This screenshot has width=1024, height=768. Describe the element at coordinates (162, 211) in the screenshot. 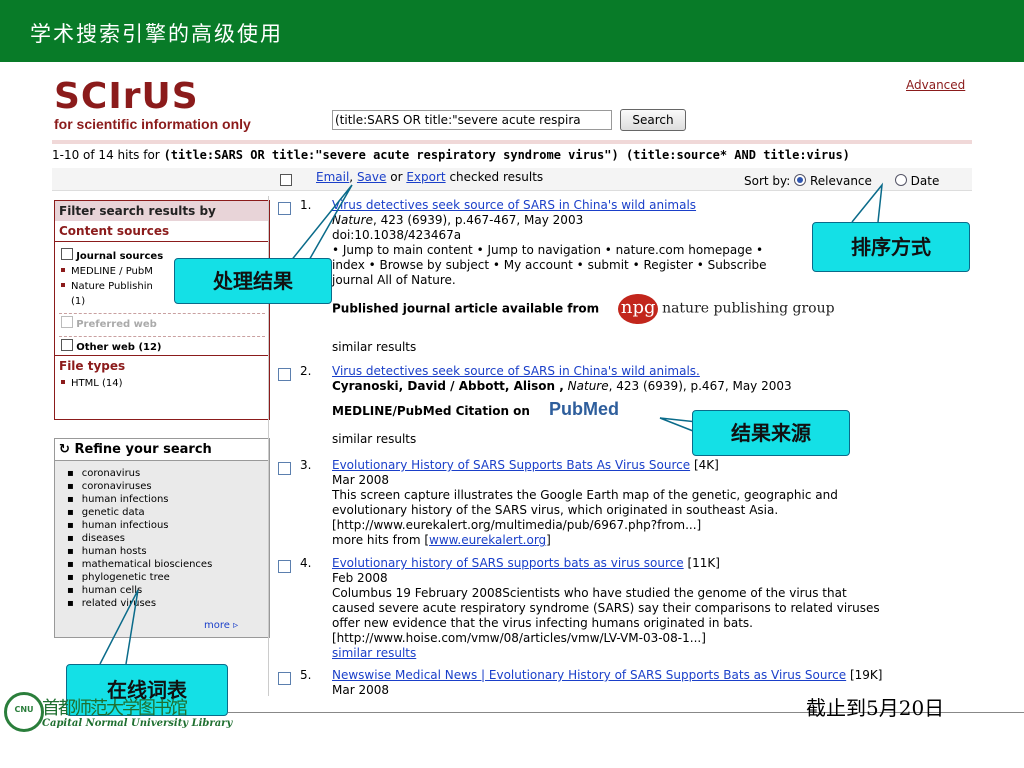

I see `filter-header: Filter search results by` at that location.